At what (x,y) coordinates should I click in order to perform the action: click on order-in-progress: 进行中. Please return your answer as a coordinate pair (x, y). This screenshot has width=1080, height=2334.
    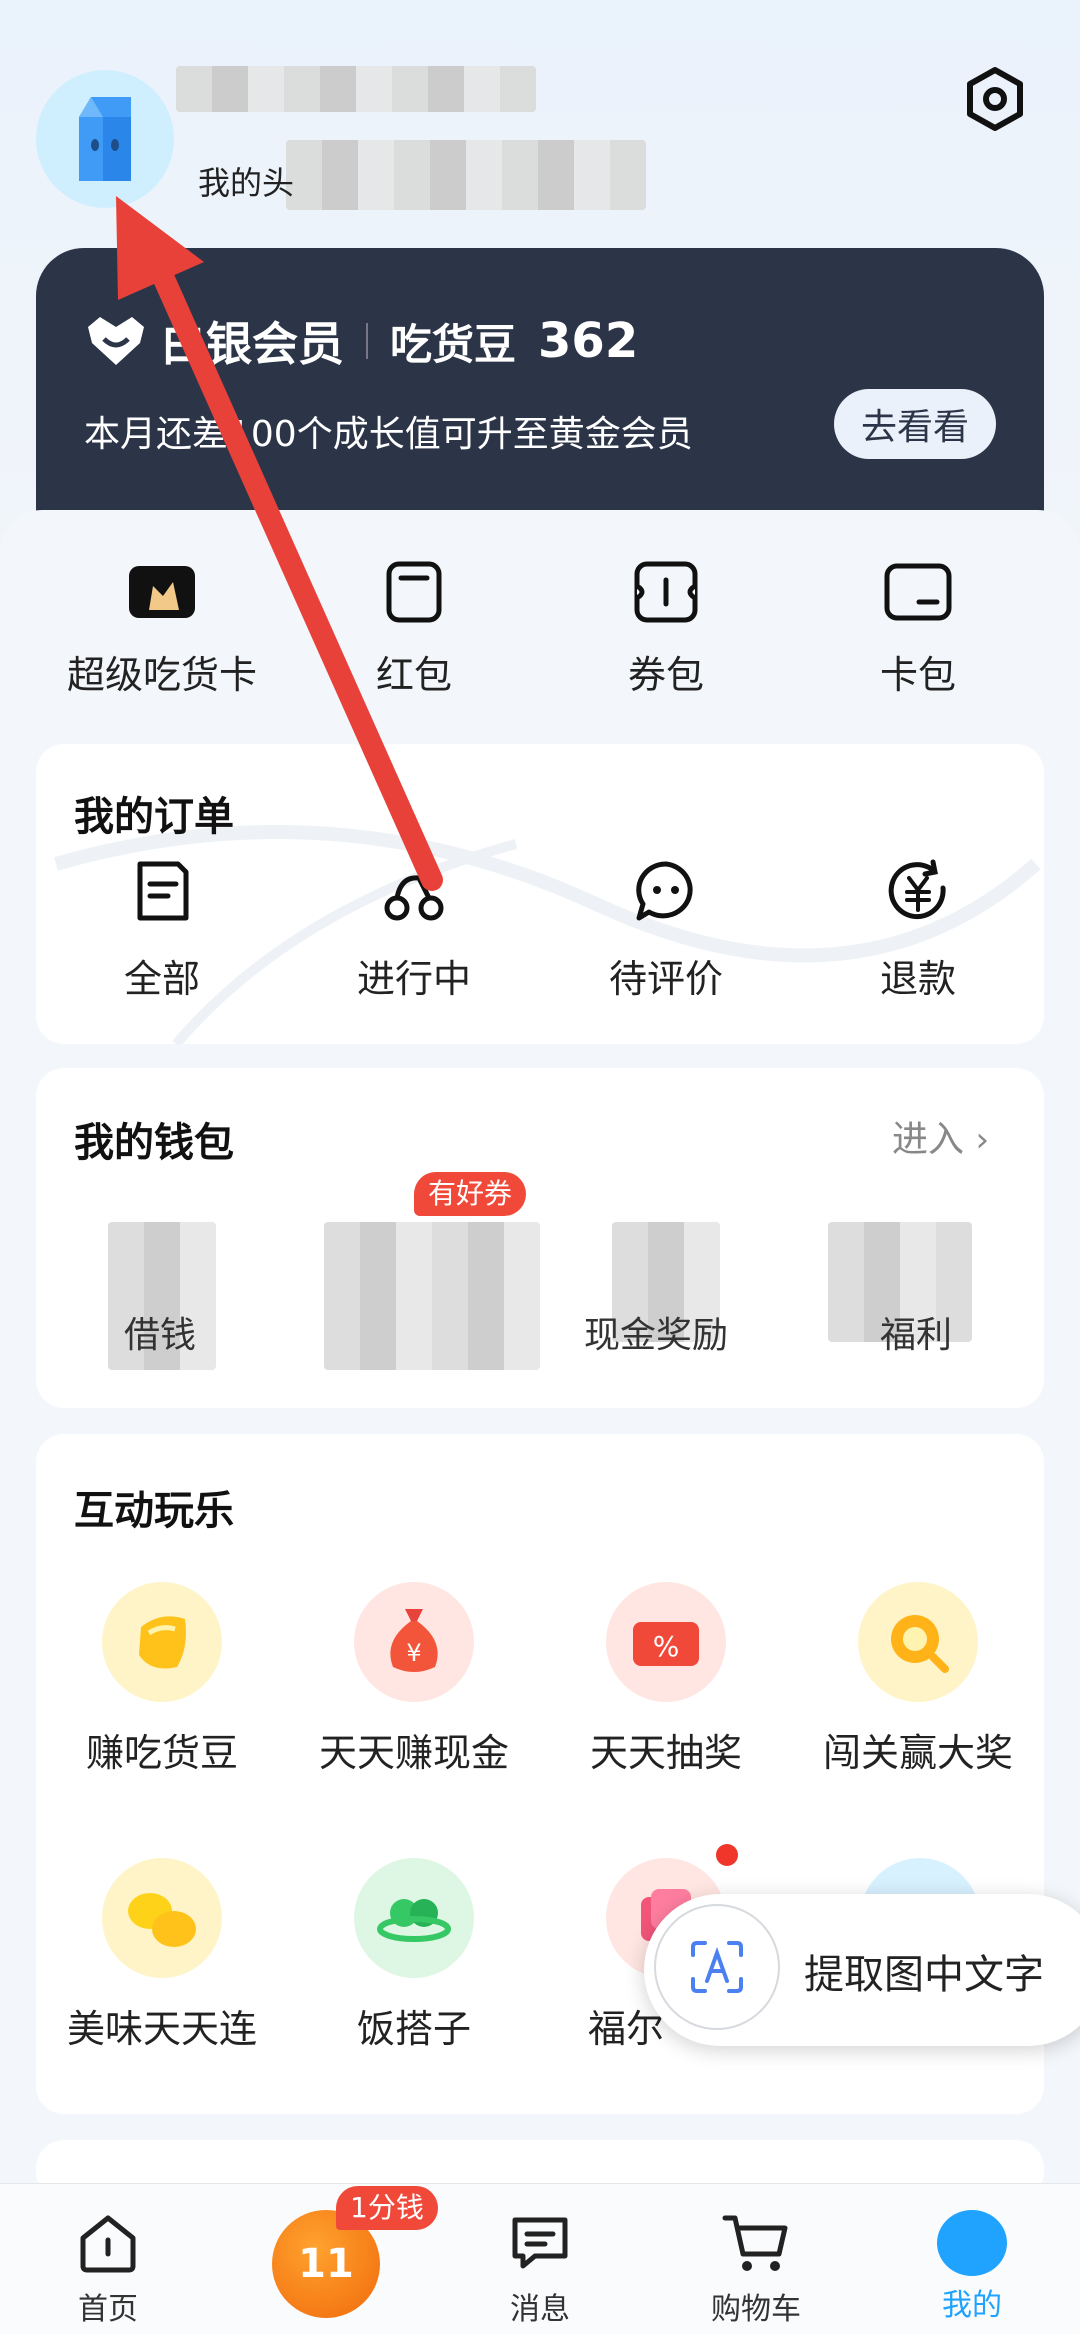
    Looking at the image, I should click on (414, 930).